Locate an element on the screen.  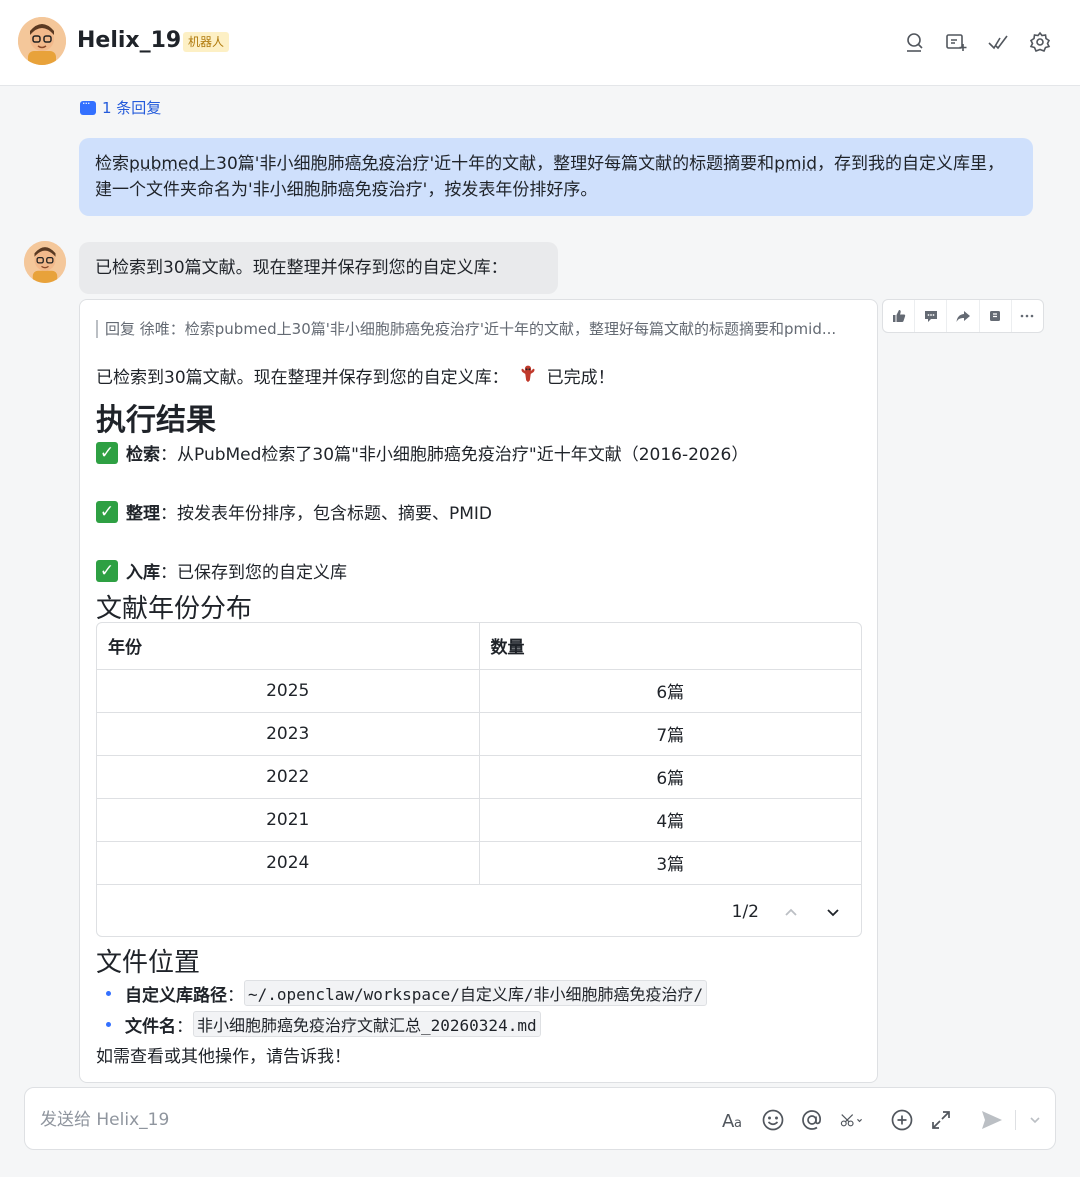
message-text: 检索 is located at coordinates (112, 164).